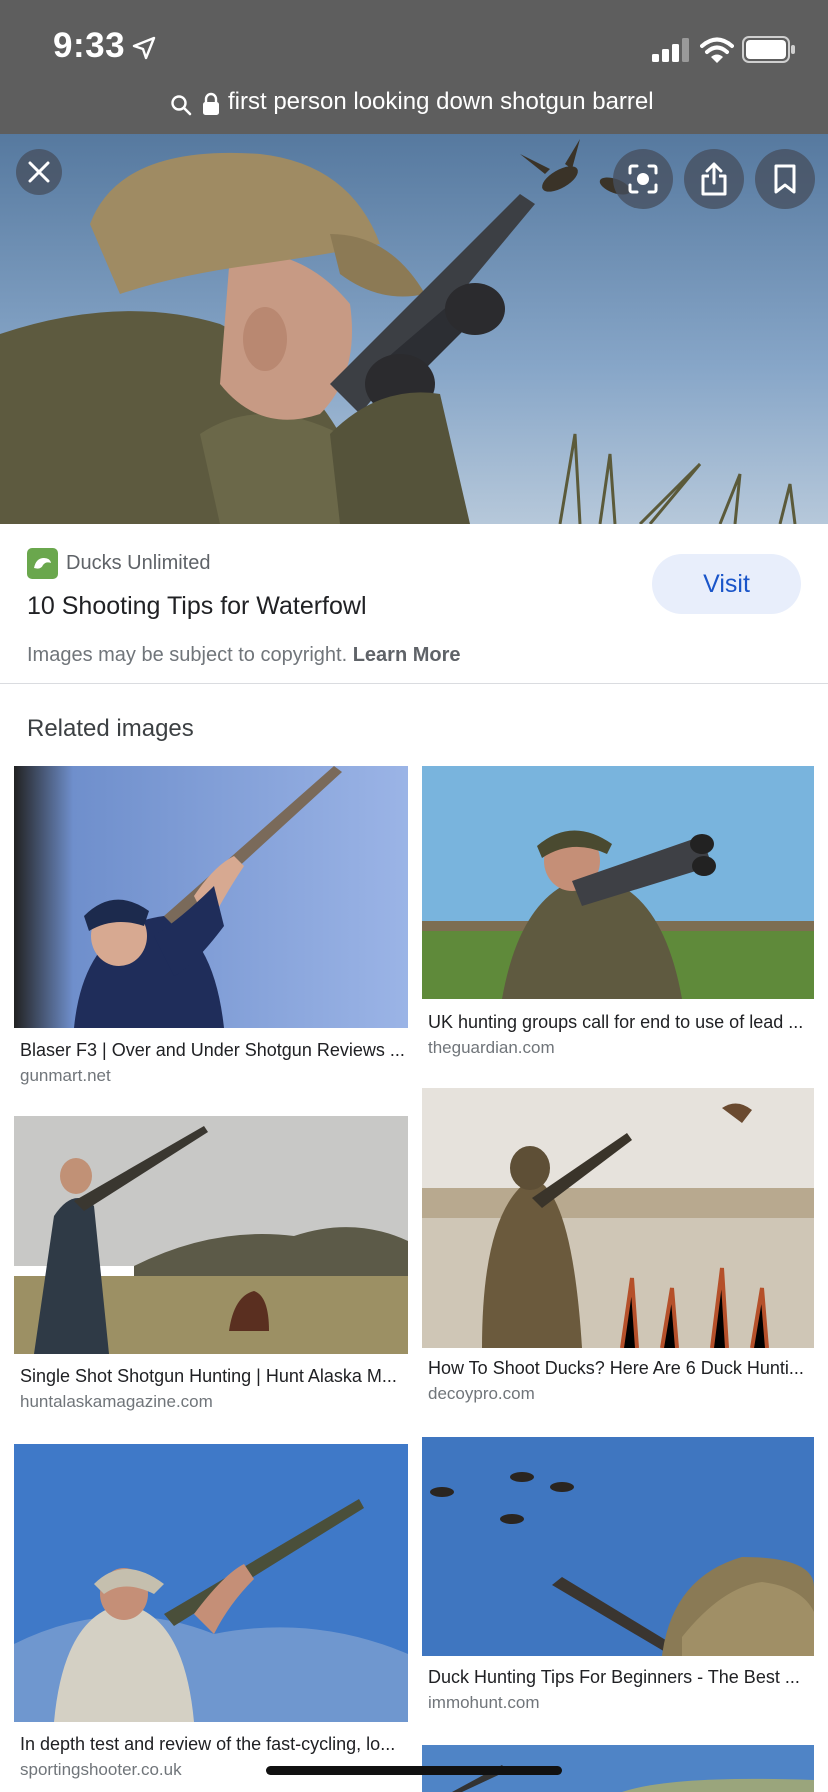 The width and height of the screenshot is (828, 1792). I want to click on copyright-text: Images may be subject to copyright., so click(187, 655).